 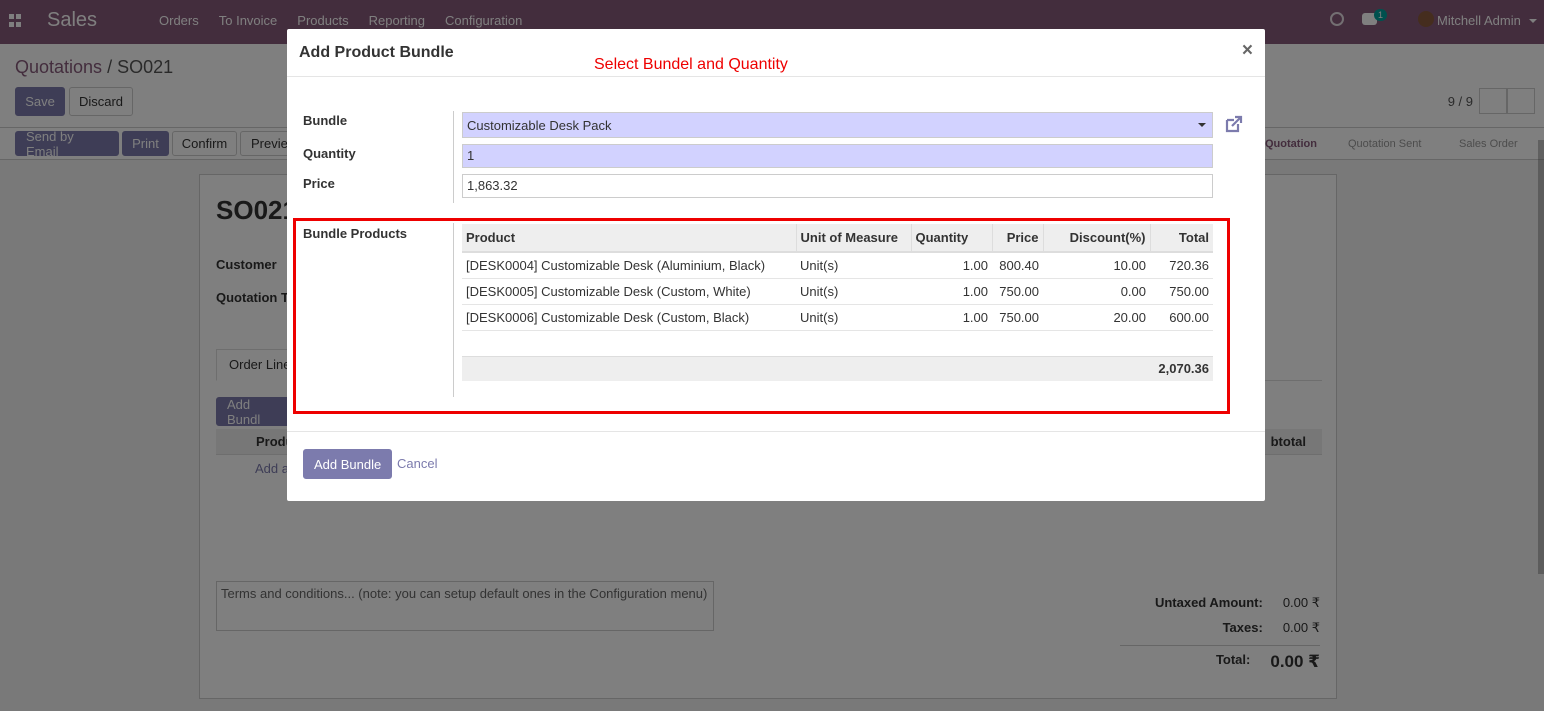 I want to click on modal-title: Add Product Bundle, so click(x=376, y=52).